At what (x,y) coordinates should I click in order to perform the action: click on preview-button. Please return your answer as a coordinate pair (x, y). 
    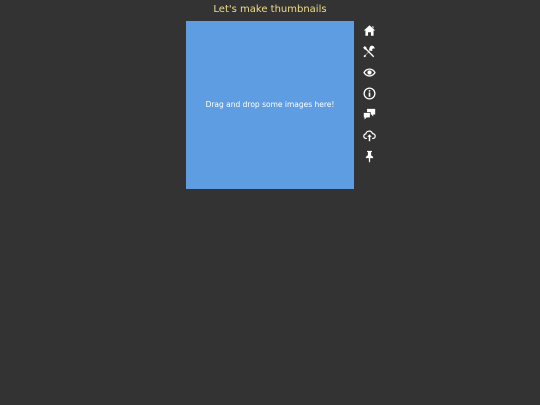
    Looking at the image, I should click on (369, 72).